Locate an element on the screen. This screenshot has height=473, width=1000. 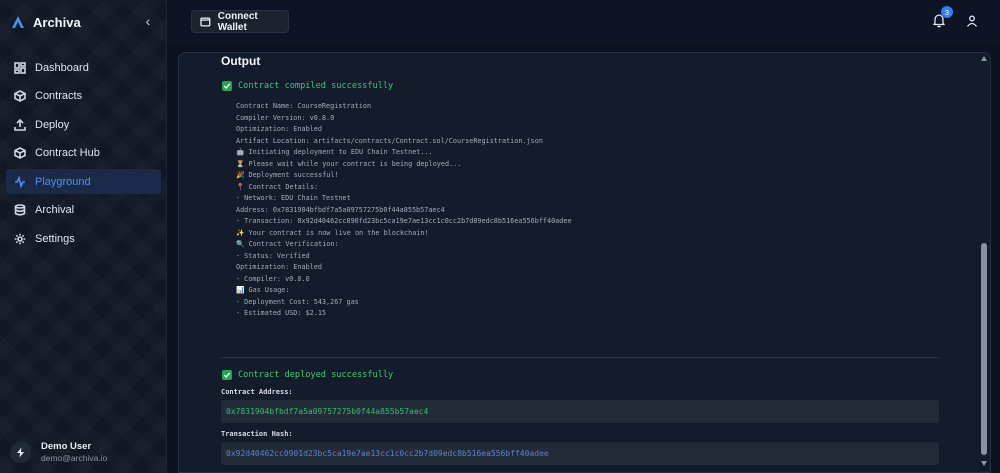
sidebar-item-contract-hub: Contract Hub is located at coordinates (83, 153).